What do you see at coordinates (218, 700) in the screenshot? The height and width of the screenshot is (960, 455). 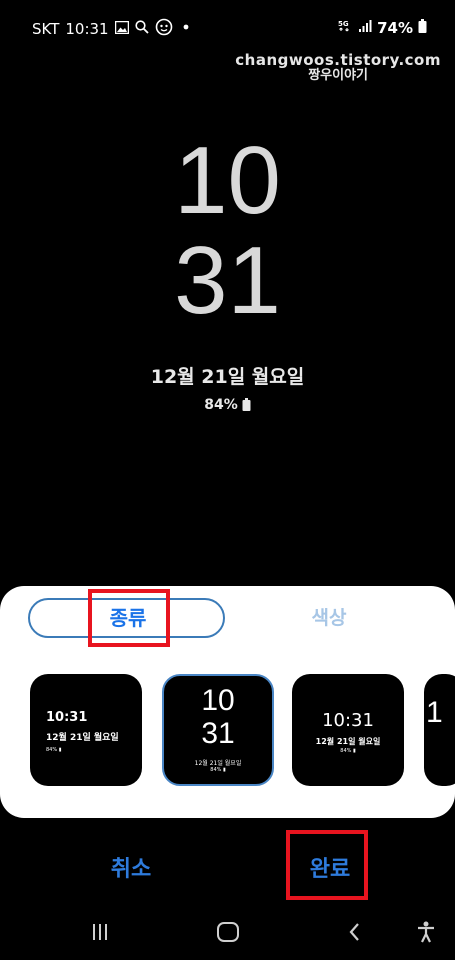 I see `style2-hour: 10` at bounding box center [218, 700].